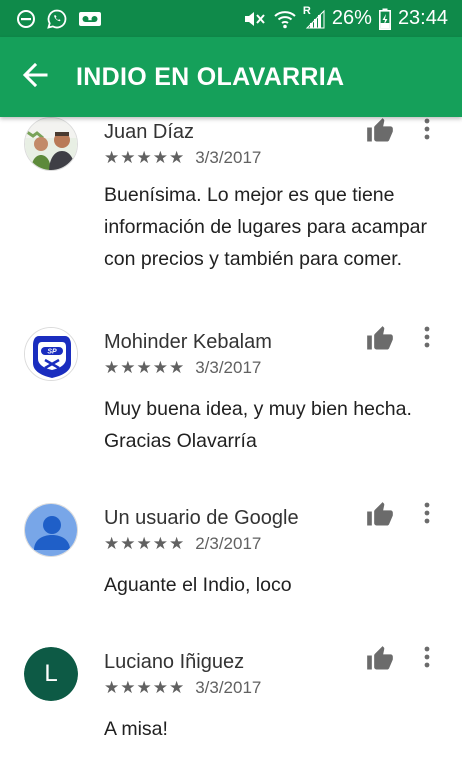 This screenshot has height=770, width=462. Describe the element at coordinates (201, 518) in the screenshot. I see `reviewer-name: Un usuario de Google` at that location.